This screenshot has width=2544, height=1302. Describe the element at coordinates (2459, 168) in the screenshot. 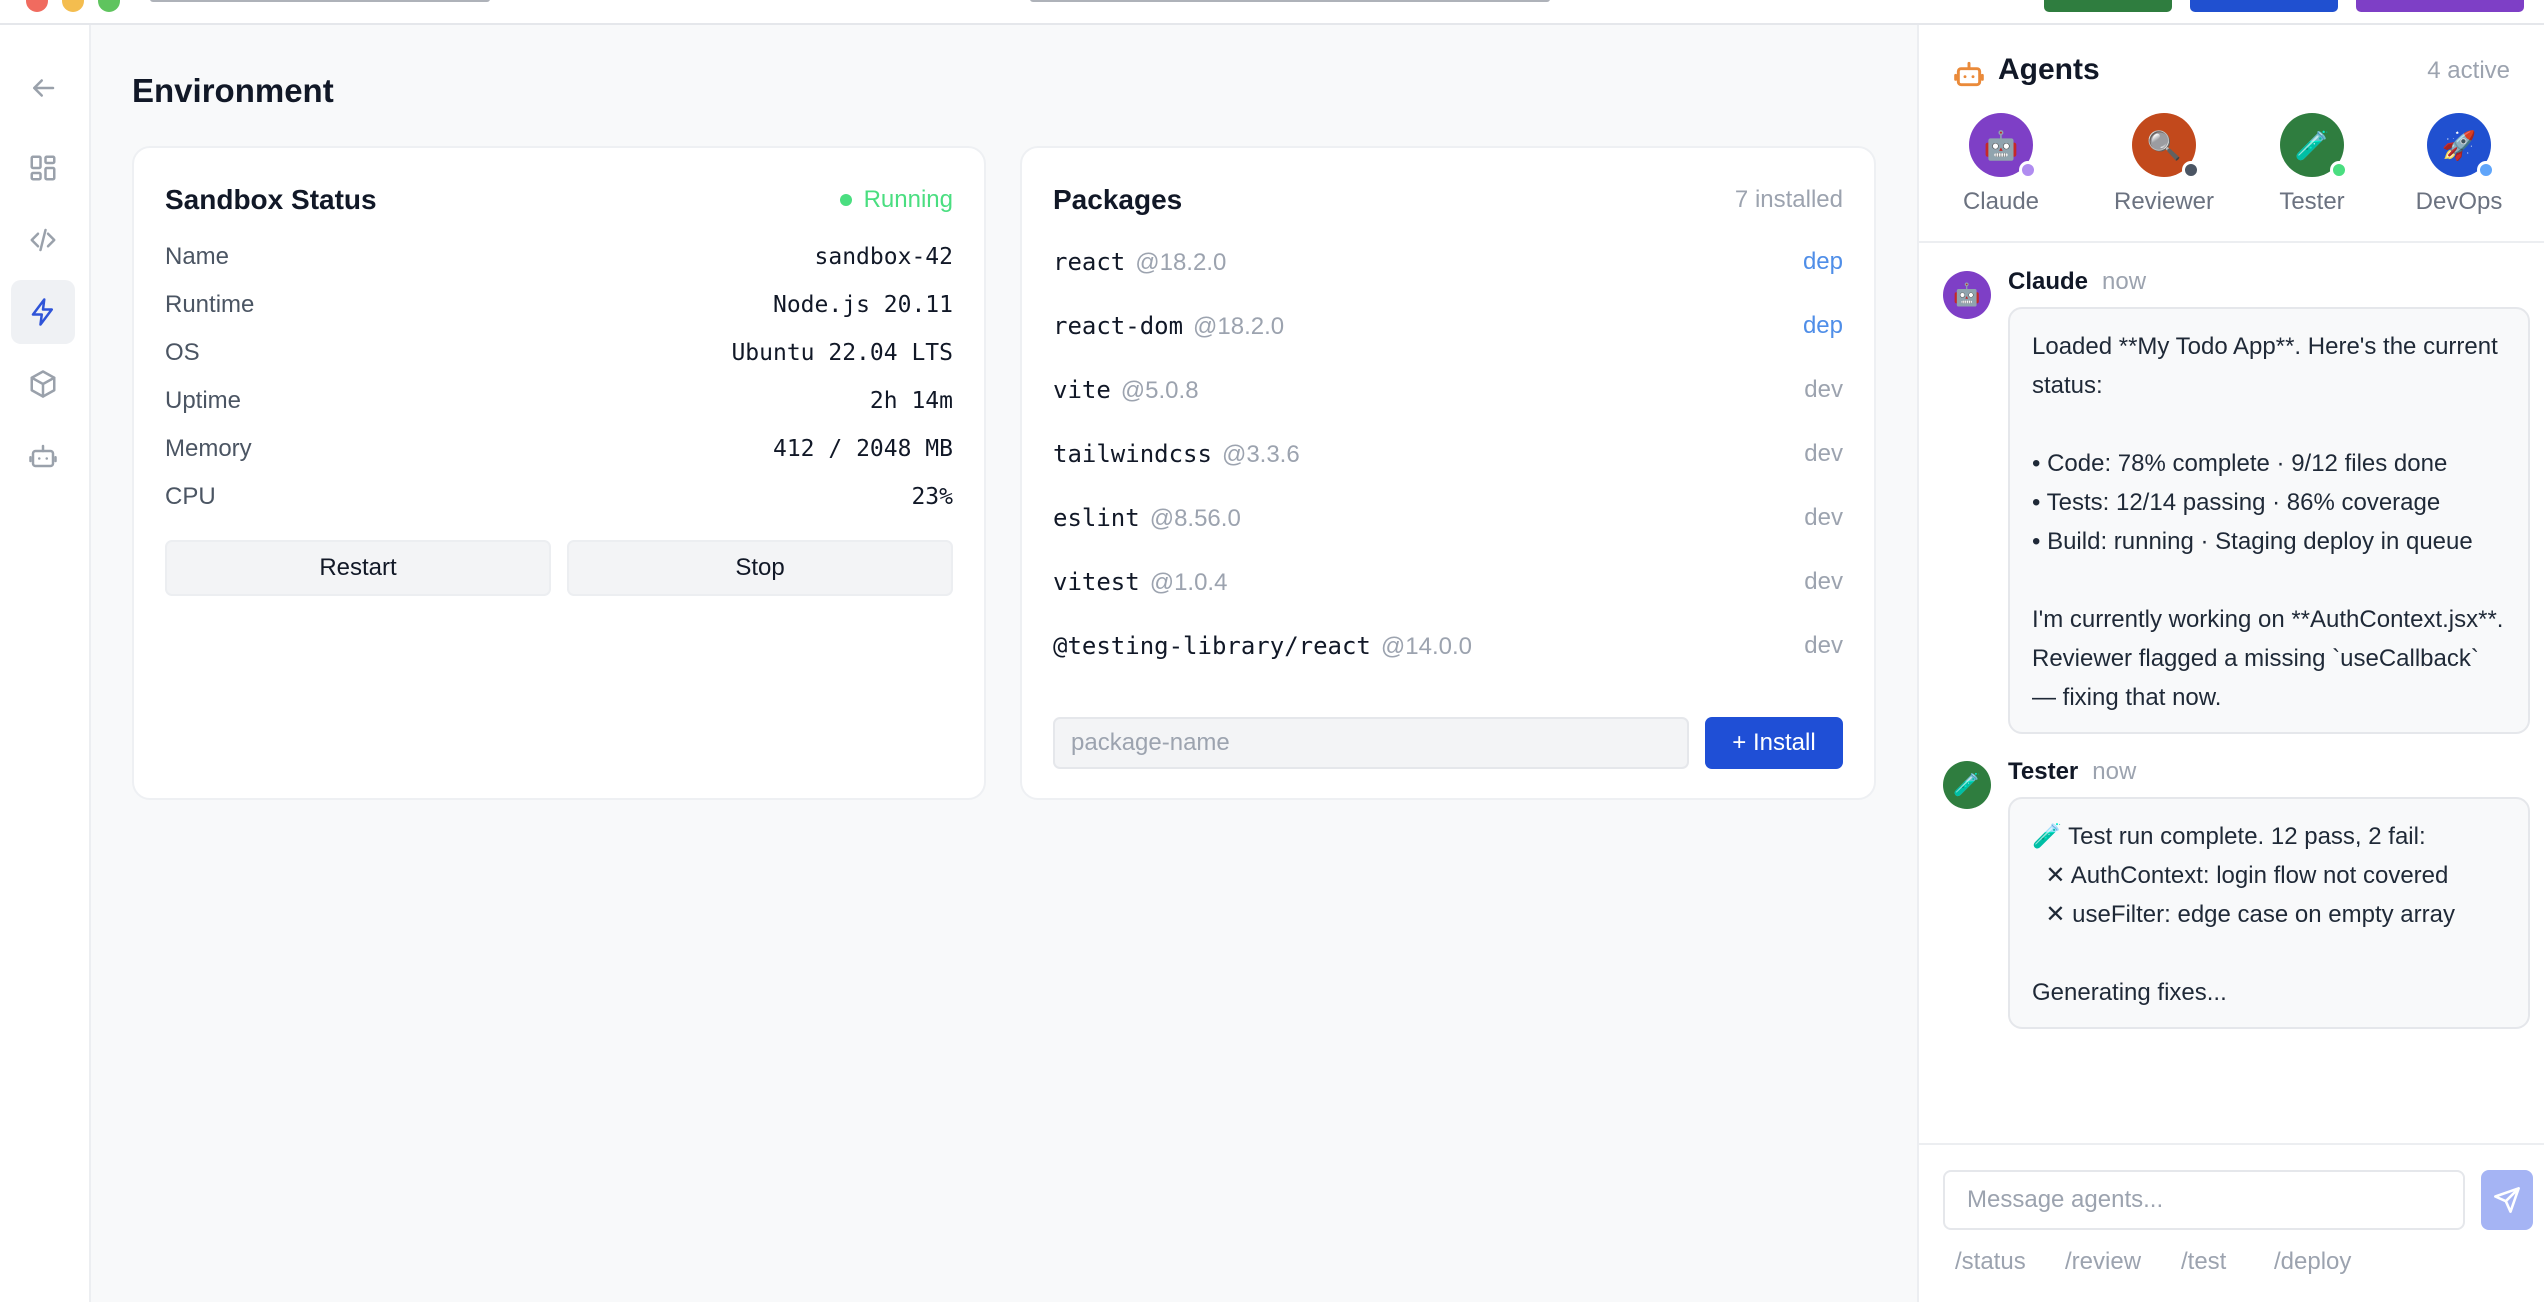

I see `agent-devops: 🚀 DevOps` at that location.